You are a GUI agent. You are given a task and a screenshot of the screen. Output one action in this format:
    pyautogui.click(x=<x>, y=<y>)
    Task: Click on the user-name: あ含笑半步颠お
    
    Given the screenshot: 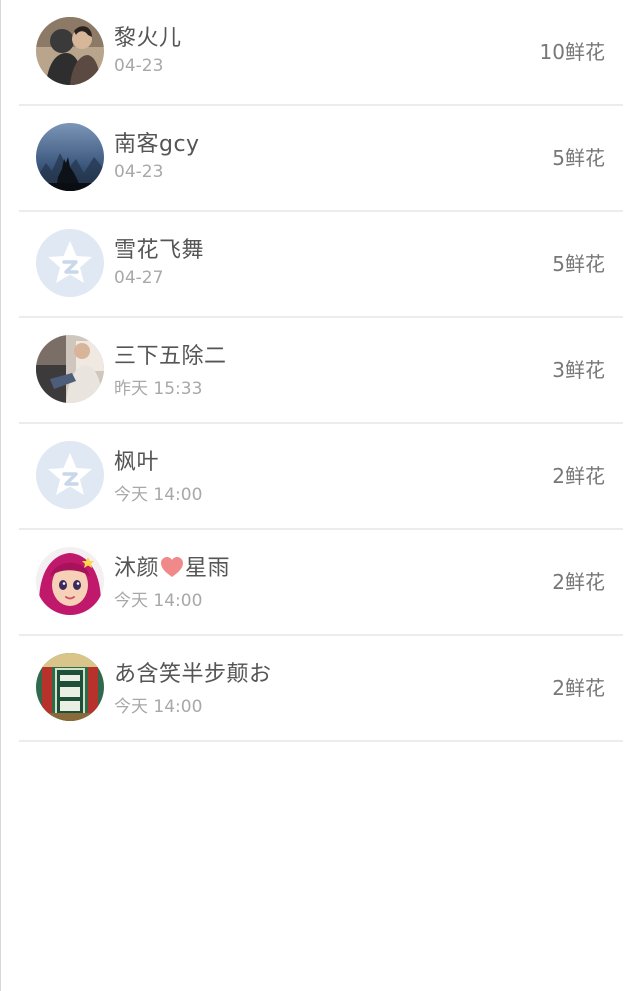 What is the action you would take?
    pyautogui.click(x=193, y=674)
    